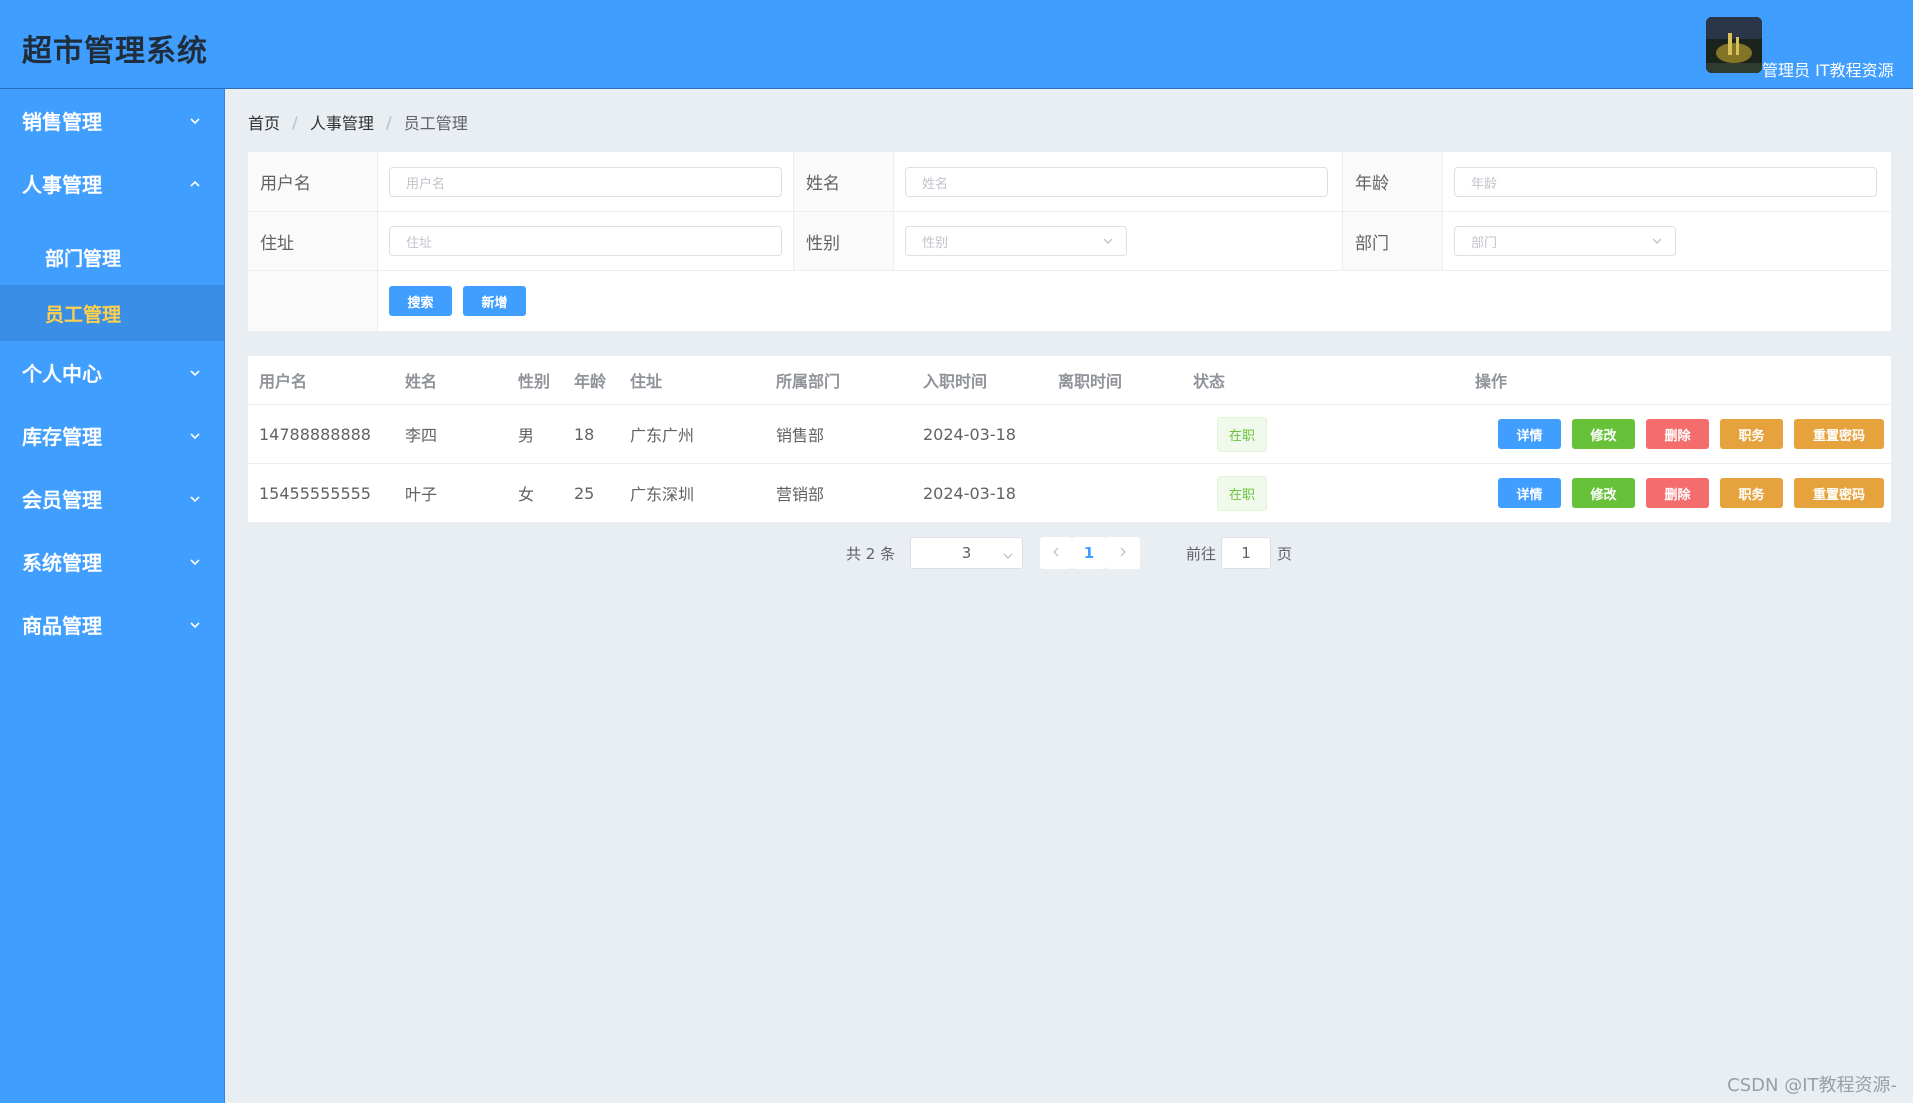 This screenshot has width=1913, height=1103. What do you see at coordinates (313, 301) in the screenshot?
I see `empty-label-cell` at bounding box center [313, 301].